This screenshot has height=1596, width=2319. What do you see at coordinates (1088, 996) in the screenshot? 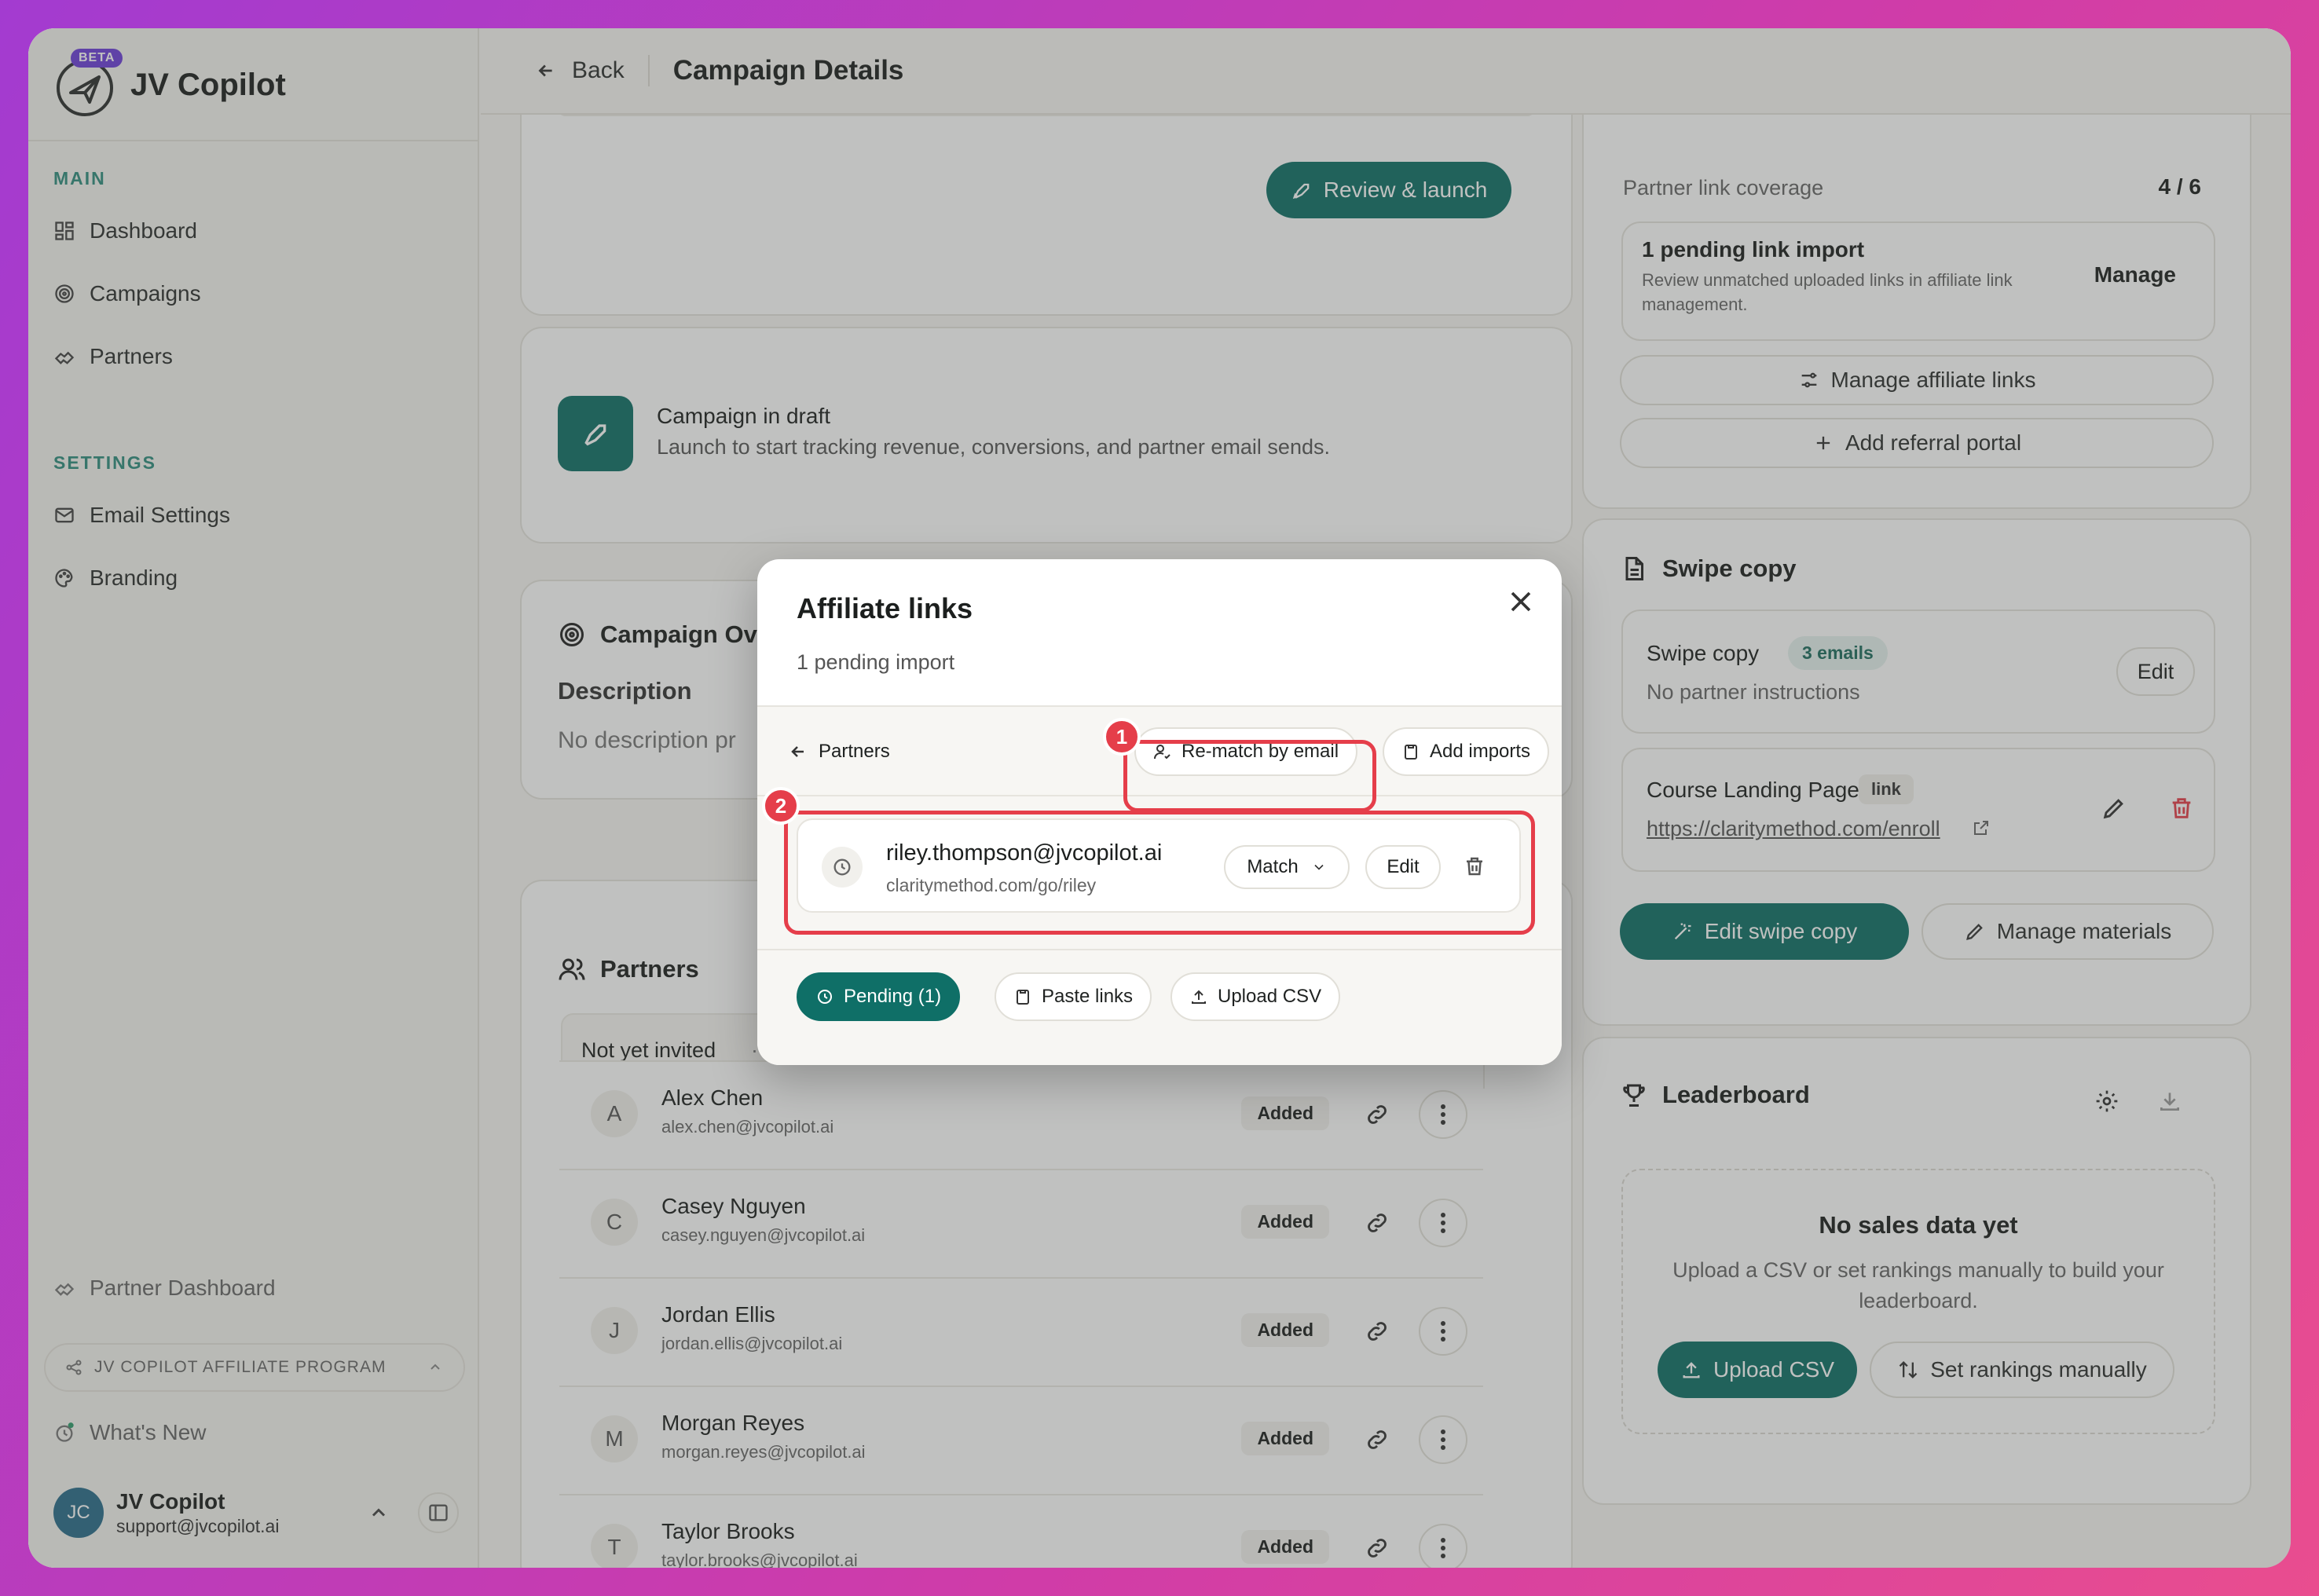
I see `tab-paste-label: Paste links` at bounding box center [1088, 996].